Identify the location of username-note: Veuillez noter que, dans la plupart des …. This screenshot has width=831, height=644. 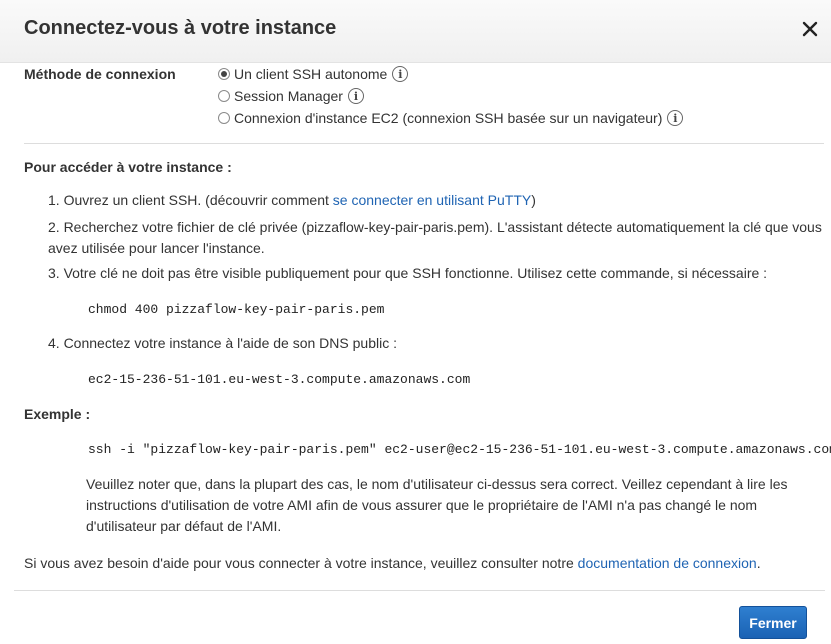
(437, 505).